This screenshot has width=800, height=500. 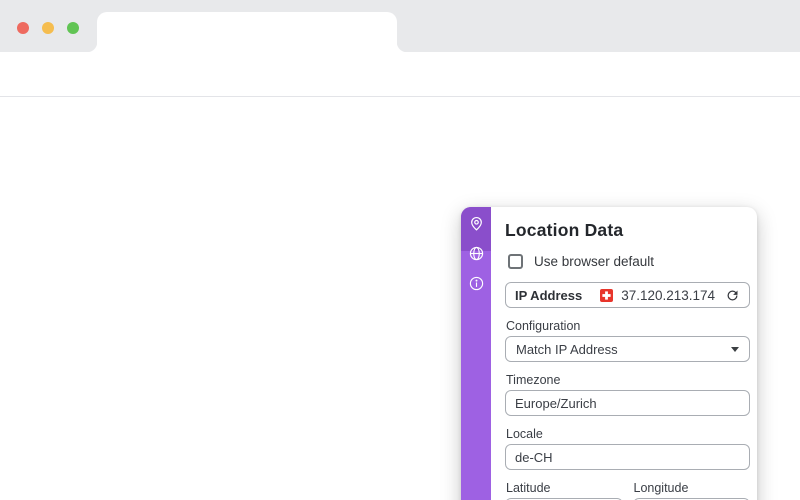 What do you see at coordinates (627, 485) in the screenshot?
I see `lat-lon-row: Latitude Longitude` at bounding box center [627, 485].